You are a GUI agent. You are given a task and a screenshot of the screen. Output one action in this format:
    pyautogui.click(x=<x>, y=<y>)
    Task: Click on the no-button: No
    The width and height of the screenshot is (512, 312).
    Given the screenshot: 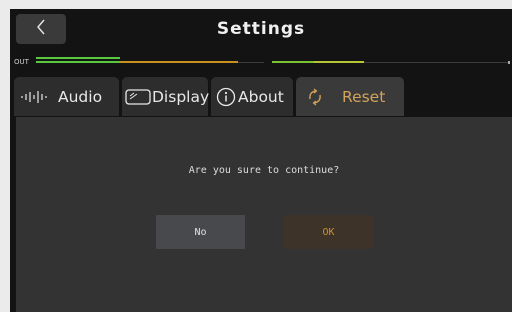 What is the action you would take?
    pyautogui.click(x=200, y=232)
    